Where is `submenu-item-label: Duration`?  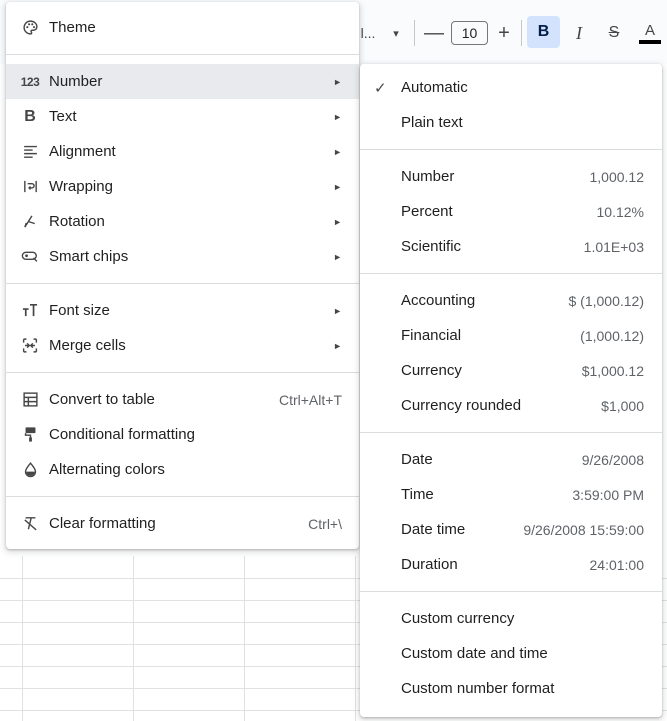
submenu-item-label: Duration is located at coordinates (429, 564).